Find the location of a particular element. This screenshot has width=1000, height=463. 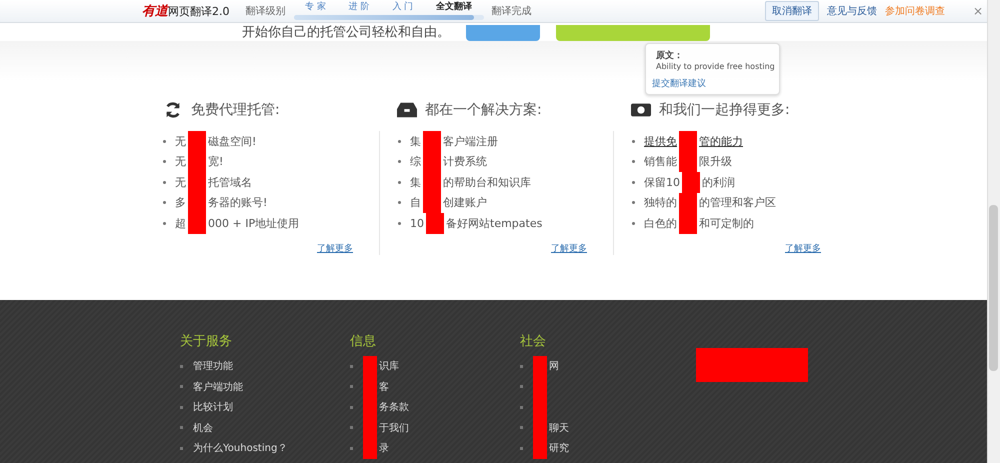

inbox-icon is located at coordinates (407, 110).